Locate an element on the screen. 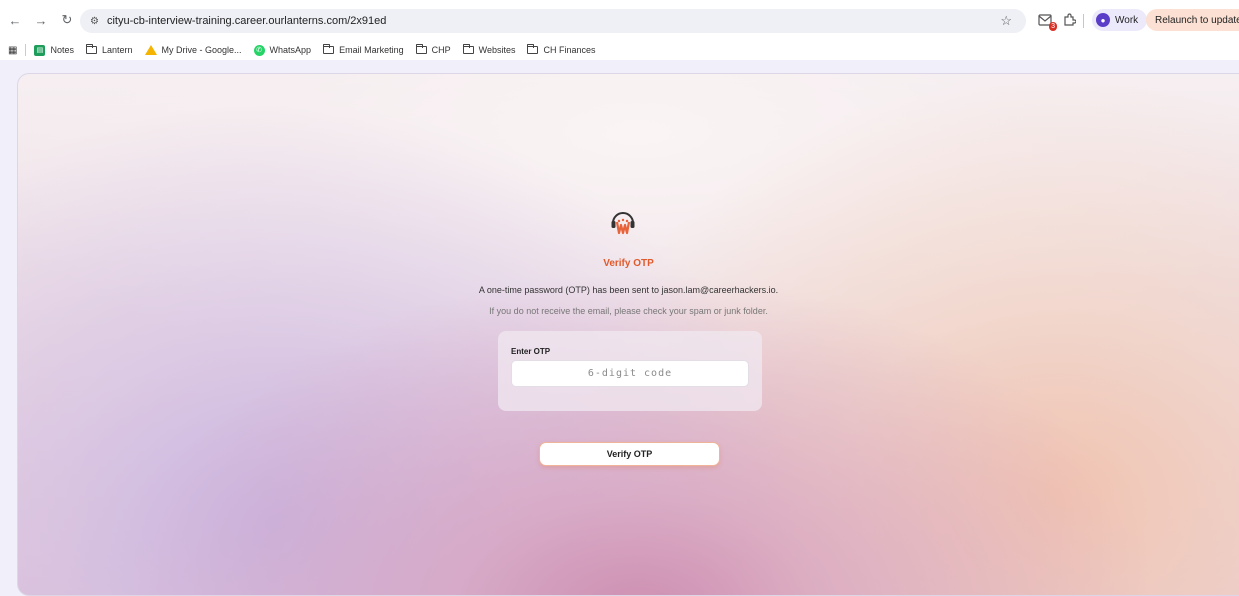 The height and width of the screenshot is (596, 1239). profile-button: ● Work is located at coordinates (1120, 20).